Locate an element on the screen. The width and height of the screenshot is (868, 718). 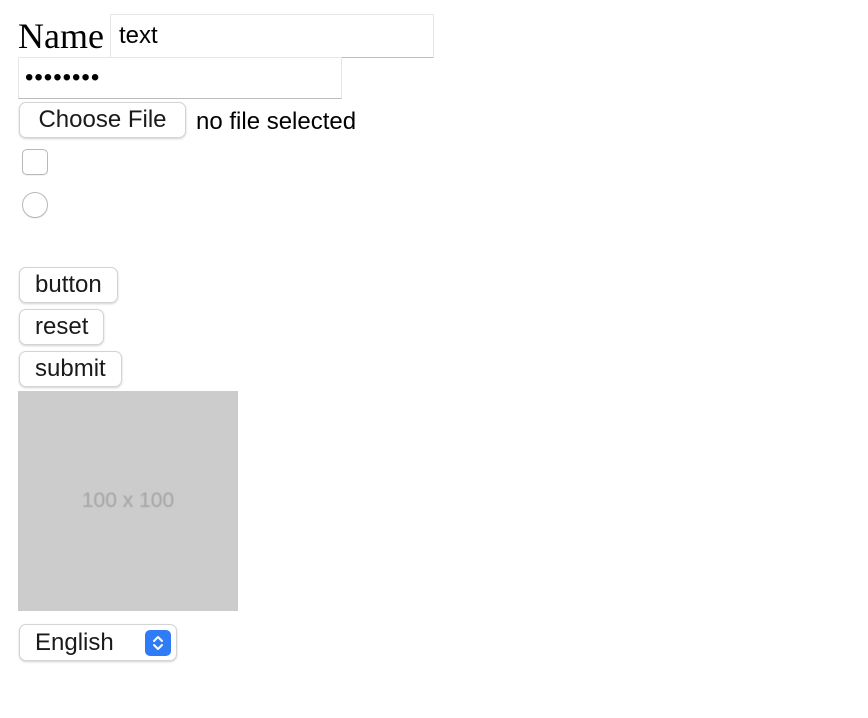
submit-button: submit is located at coordinates (70, 369).